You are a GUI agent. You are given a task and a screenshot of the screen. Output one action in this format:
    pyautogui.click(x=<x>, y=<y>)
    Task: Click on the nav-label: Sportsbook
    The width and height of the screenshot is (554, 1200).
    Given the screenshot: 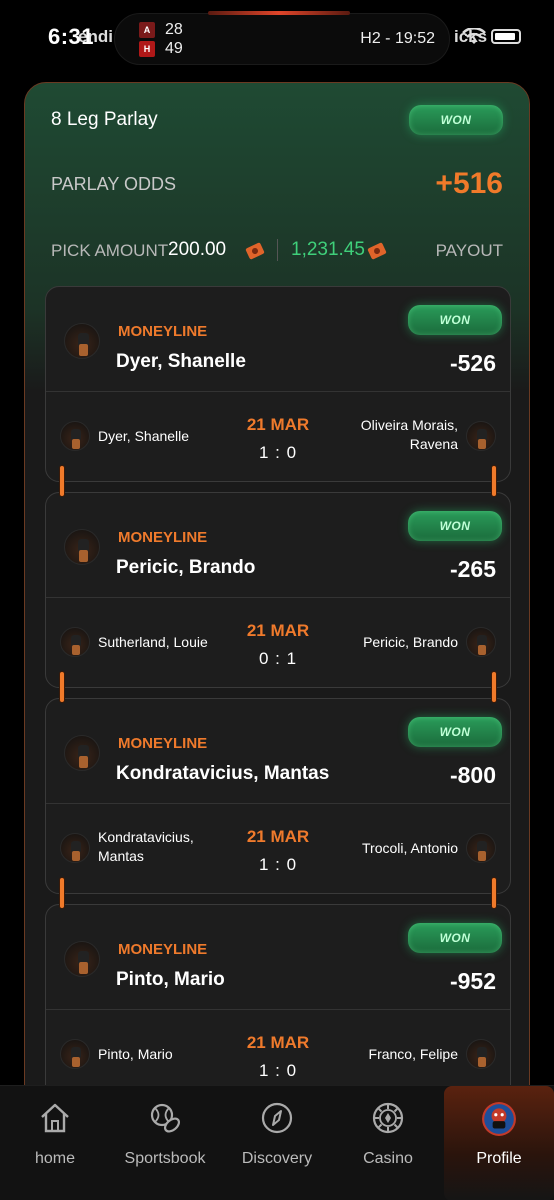 What is the action you would take?
    pyautogui.click(x=165, y=1158)
    